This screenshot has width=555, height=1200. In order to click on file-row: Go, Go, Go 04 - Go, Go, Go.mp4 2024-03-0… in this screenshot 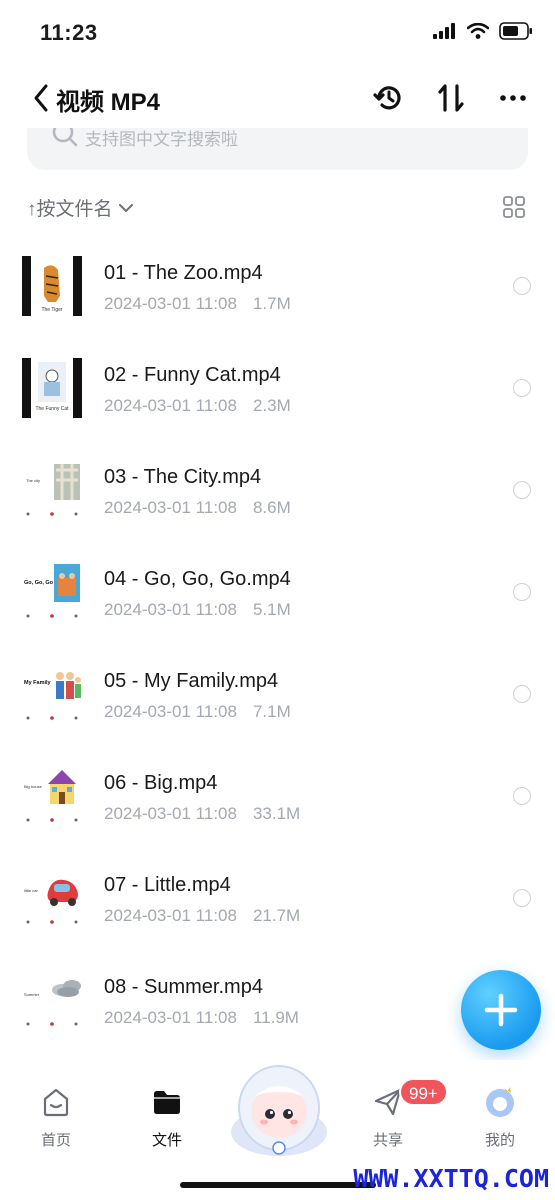, I will do `click(277, 593)`.